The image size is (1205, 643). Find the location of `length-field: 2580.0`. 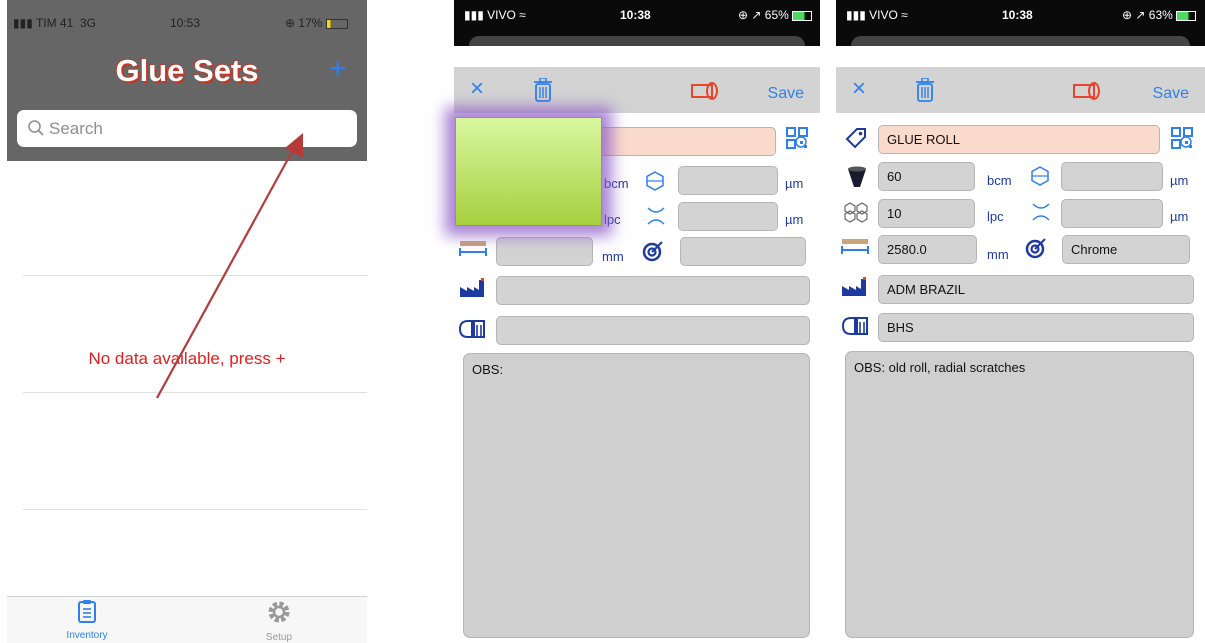

length-field: 2580.0 is located at coordinates (927, 249).